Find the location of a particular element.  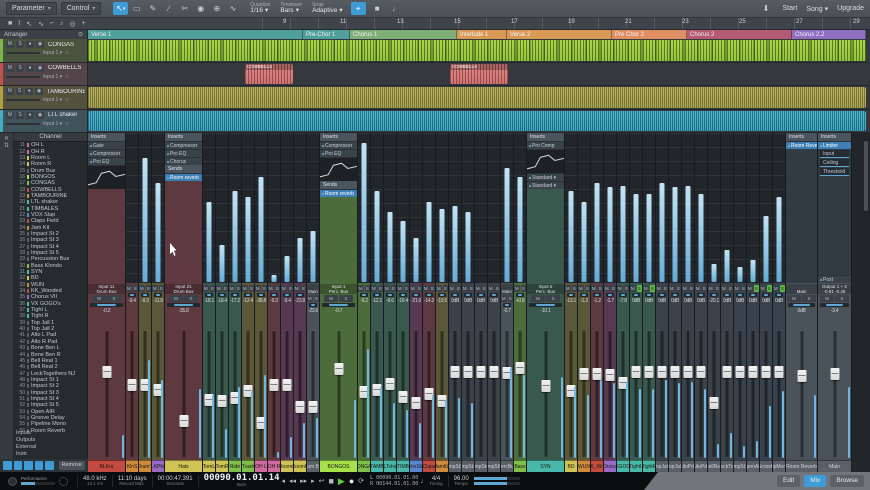

track-input-select: Input 1 ▾ is located at coordinates (52, 124).